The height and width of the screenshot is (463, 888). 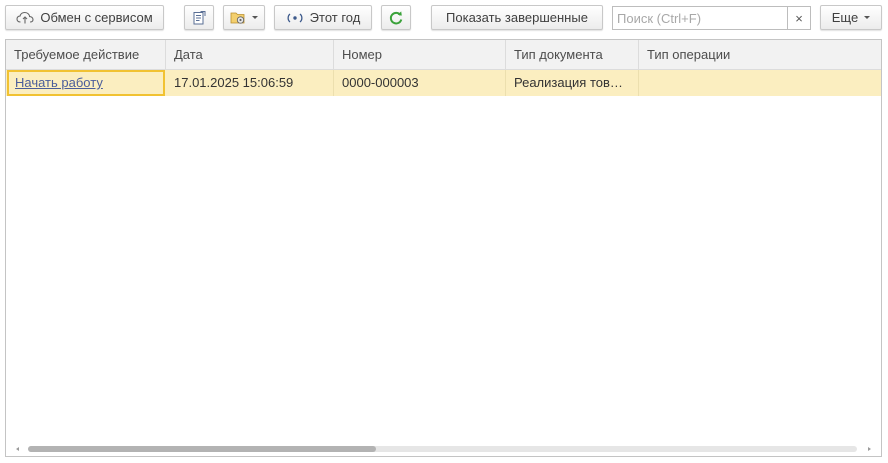 I want to click on search-field: ×, so click(x=711, y=18).